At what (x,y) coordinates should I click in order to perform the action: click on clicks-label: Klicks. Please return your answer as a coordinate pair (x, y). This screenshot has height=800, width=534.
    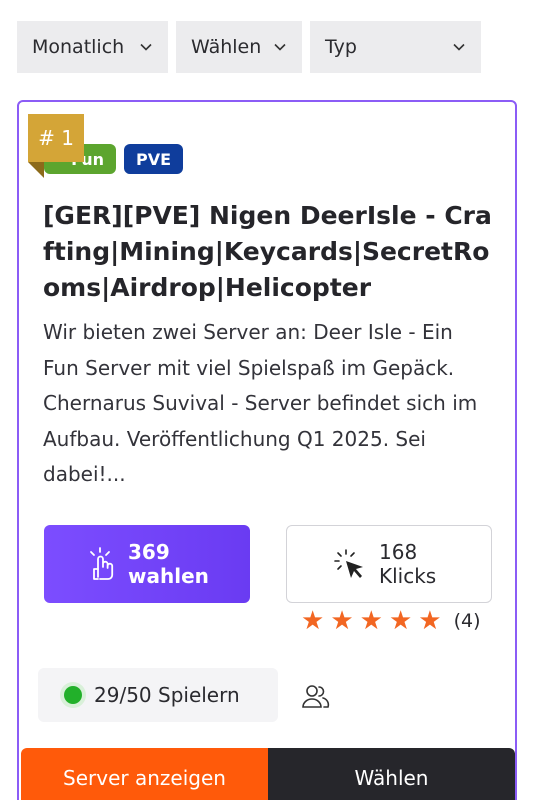
    Looking at the image, I should click on (408, 576).